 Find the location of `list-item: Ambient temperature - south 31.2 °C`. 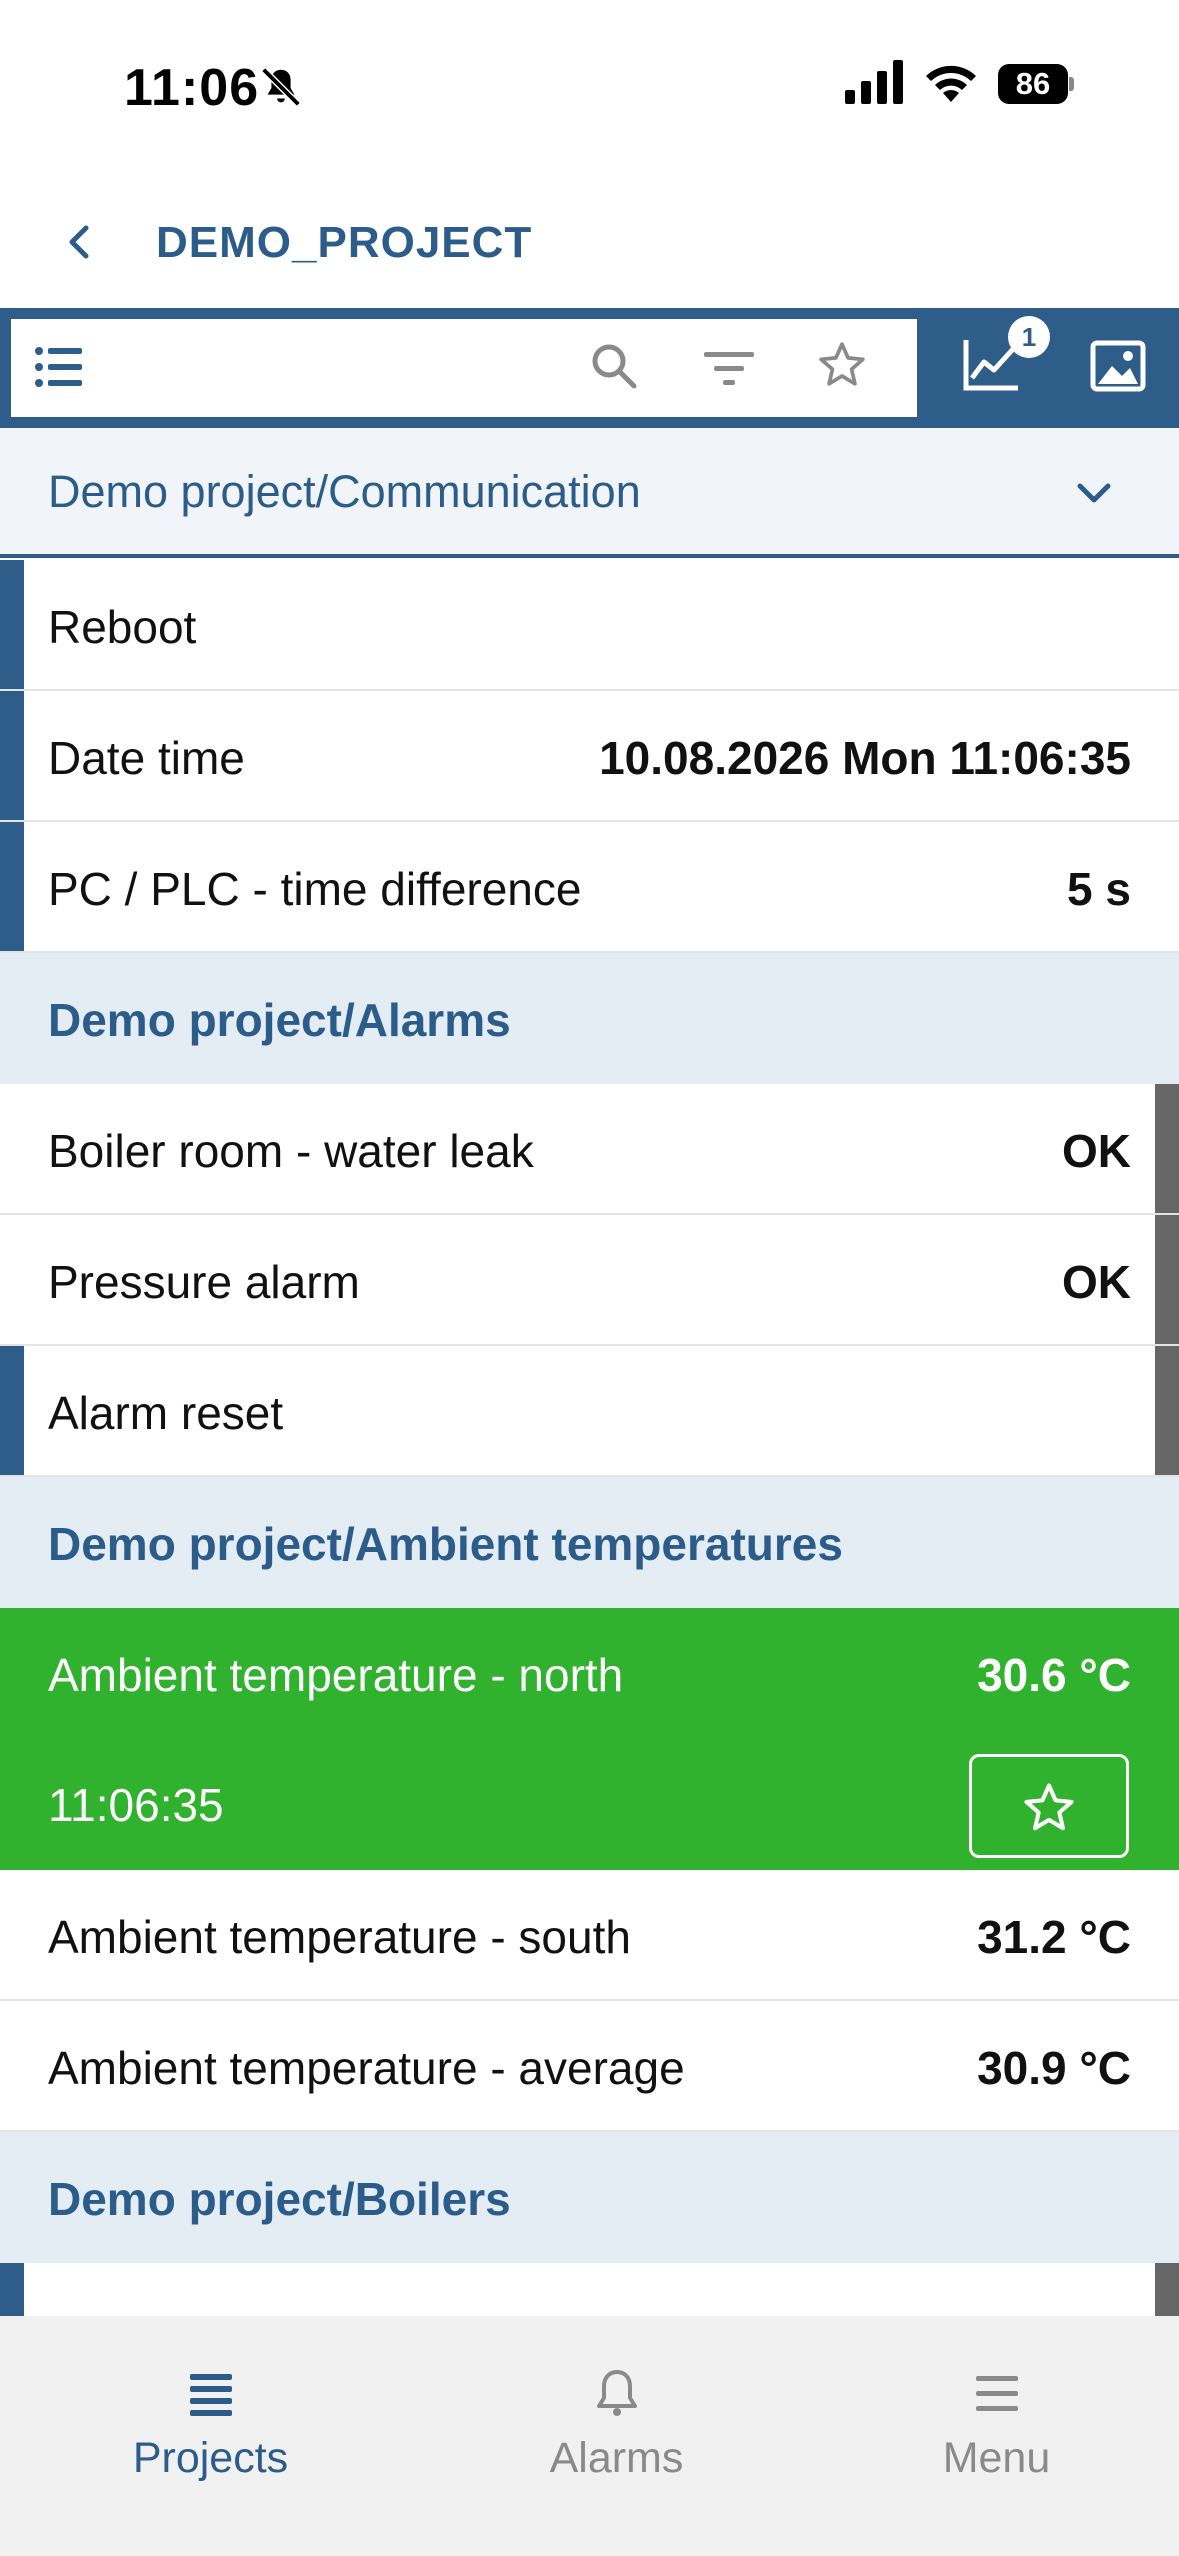

list-item: Ambient temperature - south 31.2 °C is located at coordinates (589, 1935).